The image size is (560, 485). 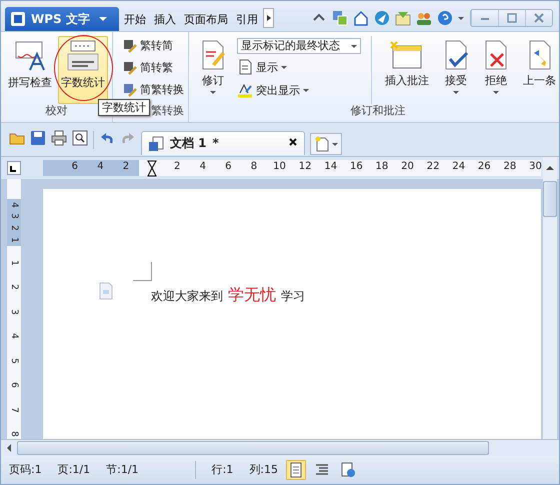 What do you see at coordinates (535, 167) in the screenshot?
I see `ruler-number: 30` at bounding box center [535, 167].